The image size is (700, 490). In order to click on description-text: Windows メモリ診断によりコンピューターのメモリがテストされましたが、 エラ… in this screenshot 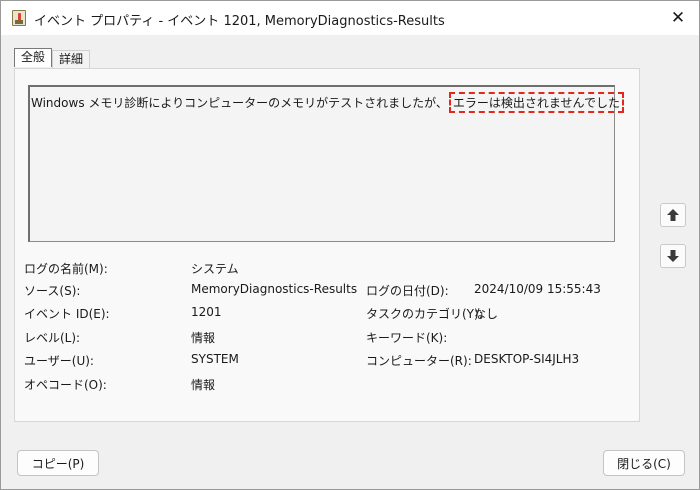, I will do `click(327, 102)`.